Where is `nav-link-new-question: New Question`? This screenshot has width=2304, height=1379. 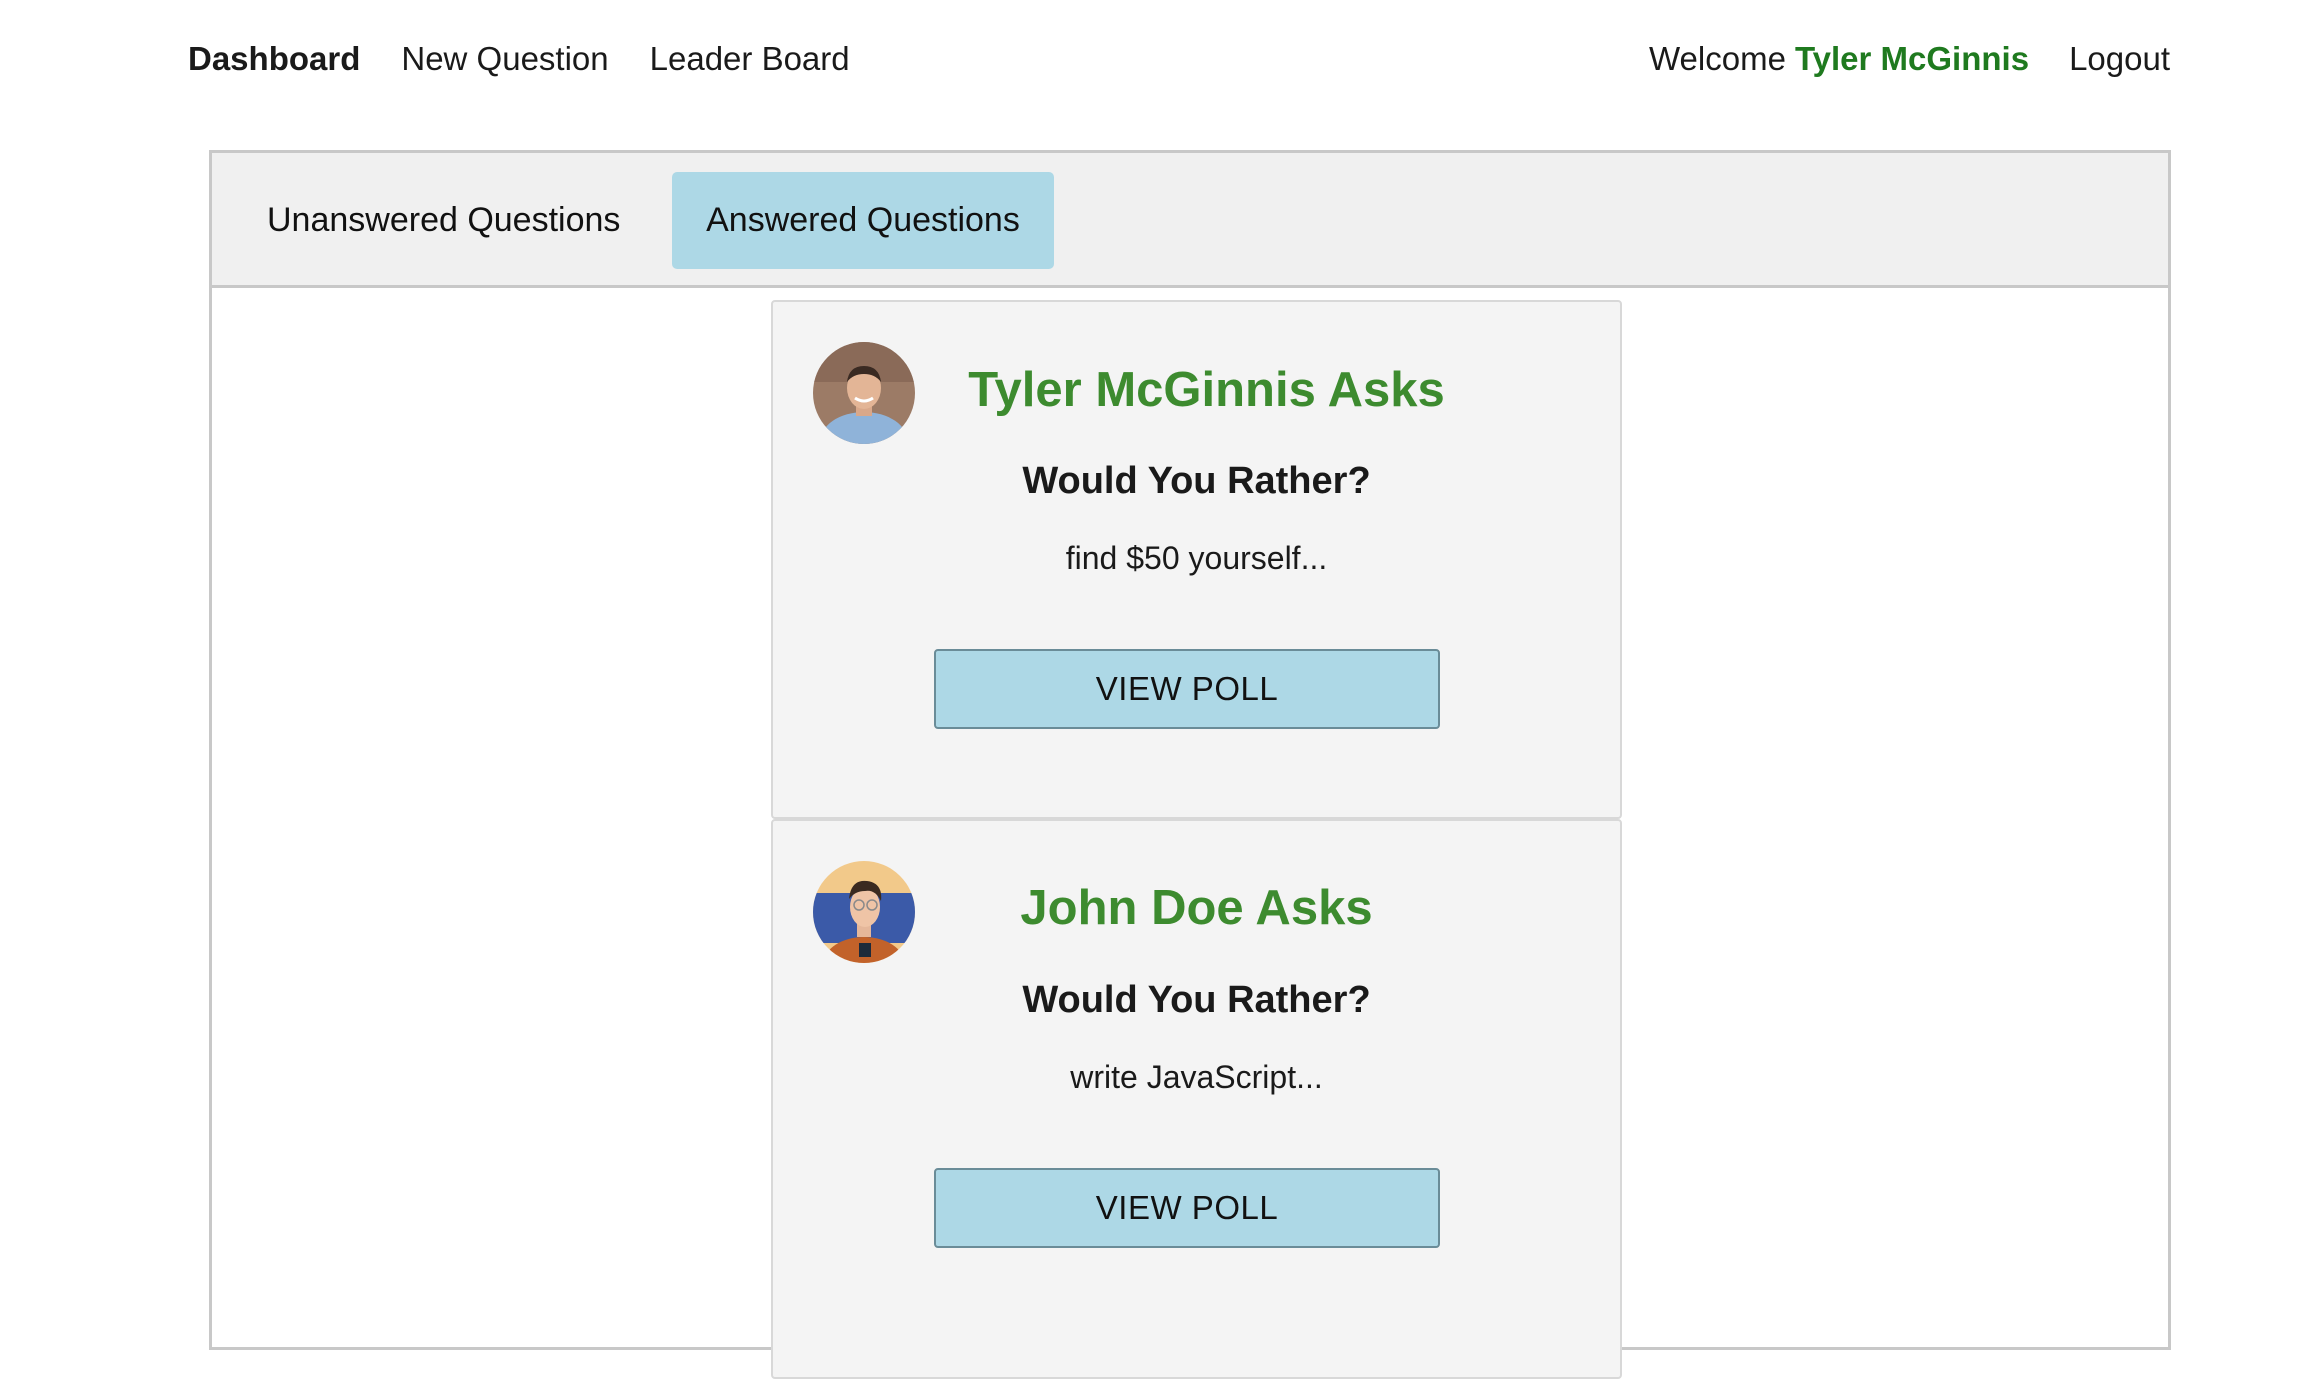
nav-link-new-question: New Question is located at coordinates (504, 59).